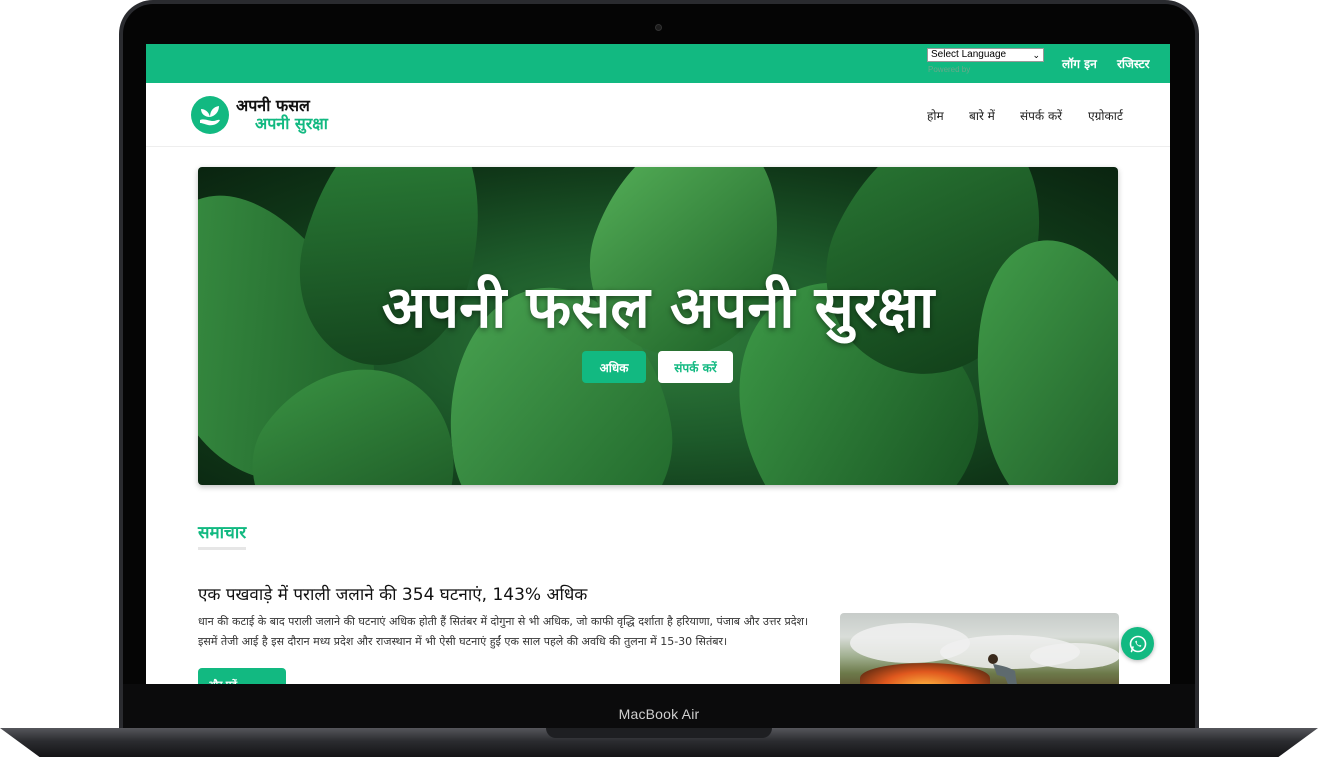 This screenshot has height=757, width=1318. Describe the element at coordinates (614, 367) in the screenshot. I see `more-button: अधिक` at that location.